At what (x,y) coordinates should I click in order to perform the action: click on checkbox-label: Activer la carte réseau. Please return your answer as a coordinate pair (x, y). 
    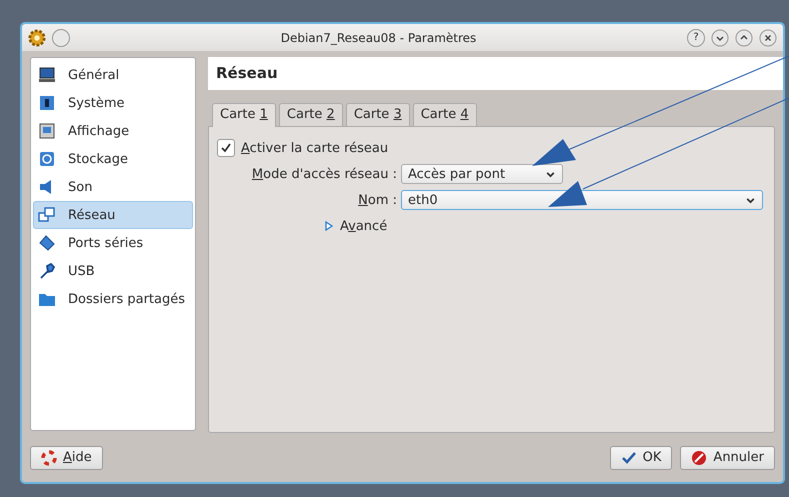
    Looking at the image, I should click on (314, 148).